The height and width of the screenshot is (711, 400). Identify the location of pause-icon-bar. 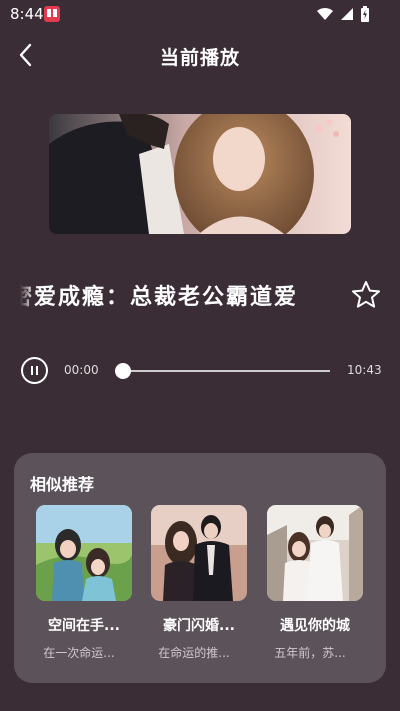
(37, 370).